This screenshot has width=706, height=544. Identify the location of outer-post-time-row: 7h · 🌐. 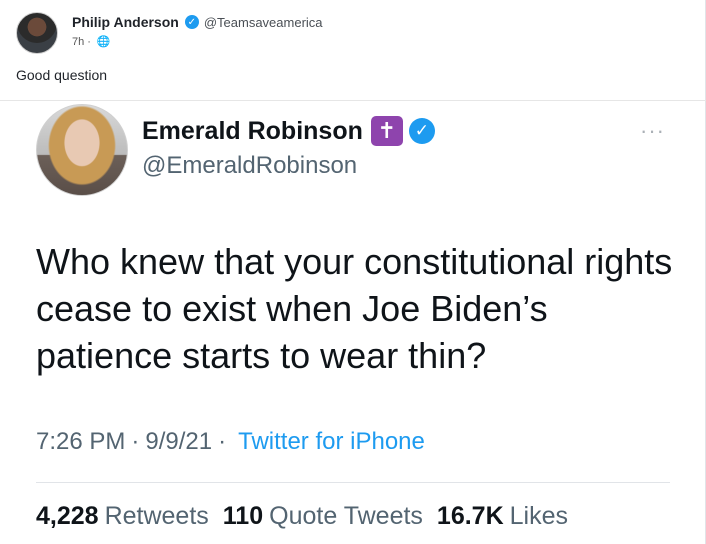
(197, 42).